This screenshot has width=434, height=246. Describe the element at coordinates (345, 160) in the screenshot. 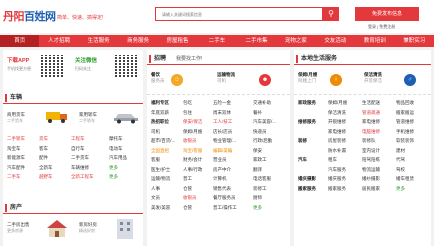

I see `link-item: 租车` at that location.